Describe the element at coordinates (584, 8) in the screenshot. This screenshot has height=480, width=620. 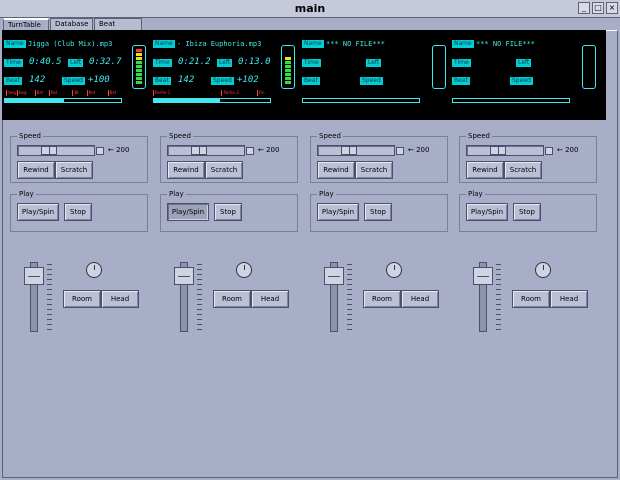
I see `minimize-icon: _` at that location.